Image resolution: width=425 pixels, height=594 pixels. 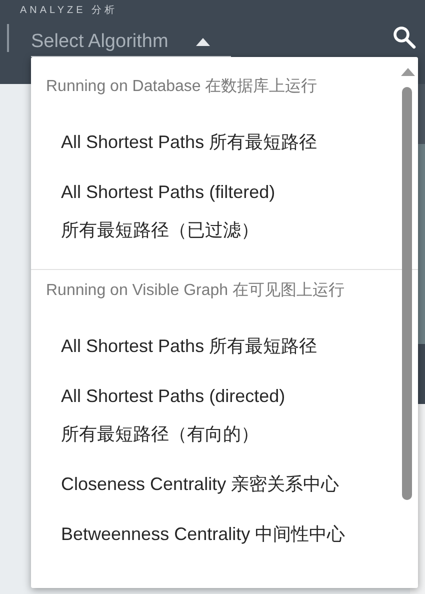 What do you see at coordinates (224, 211) in the screenshot?
I see `menu-item: All Shortest Paths (filtered) 所有最短路径（已过滤）` at bounding box center [224, 211].